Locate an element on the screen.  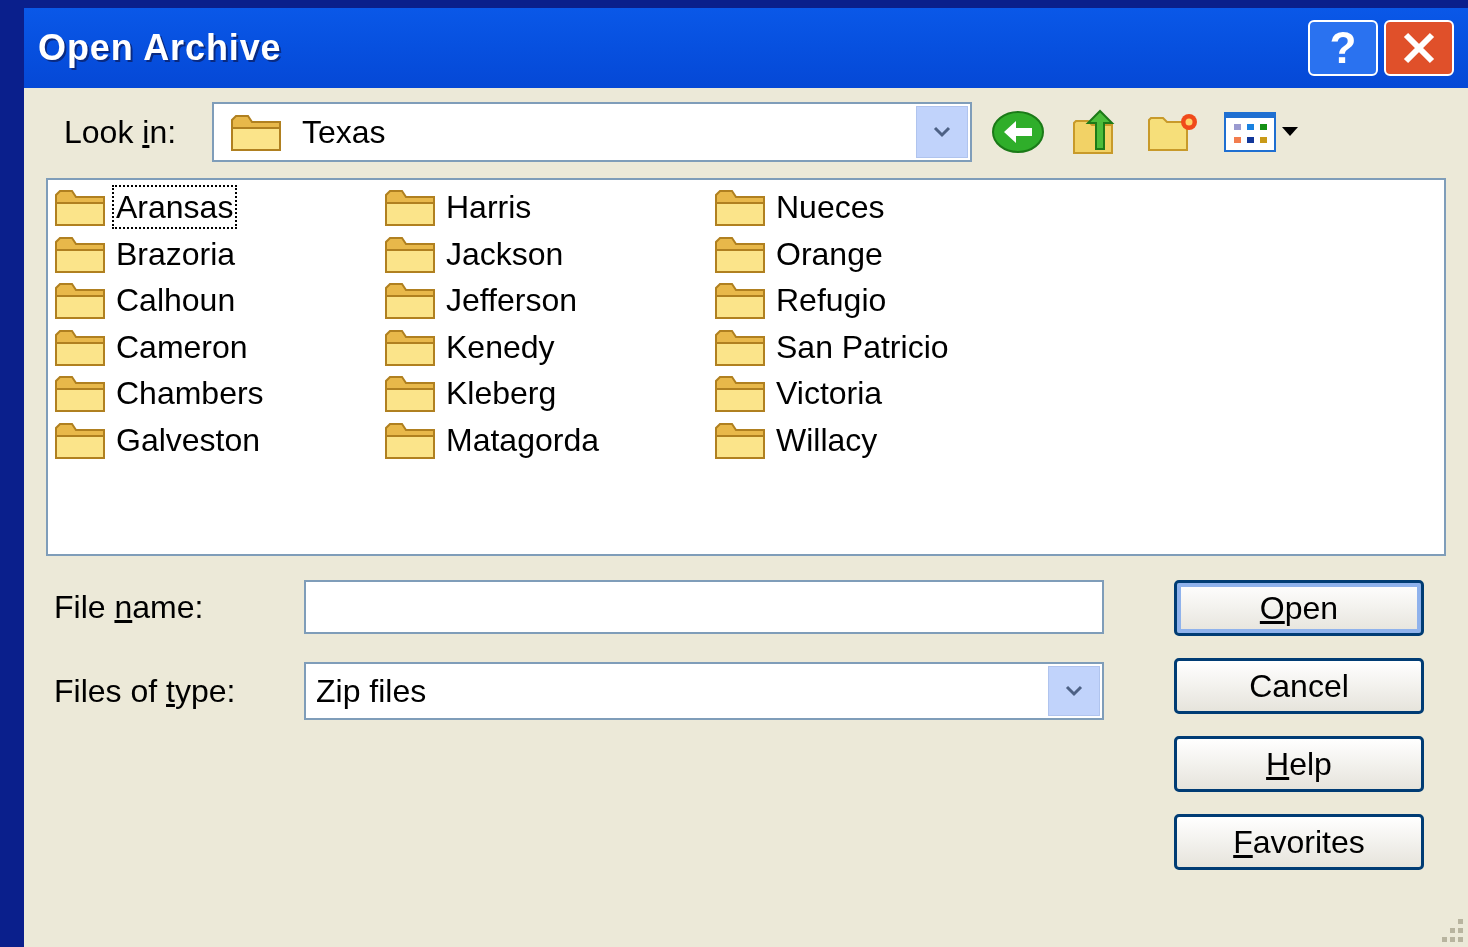
help-button: ? is located at coordinates (1343, 48).